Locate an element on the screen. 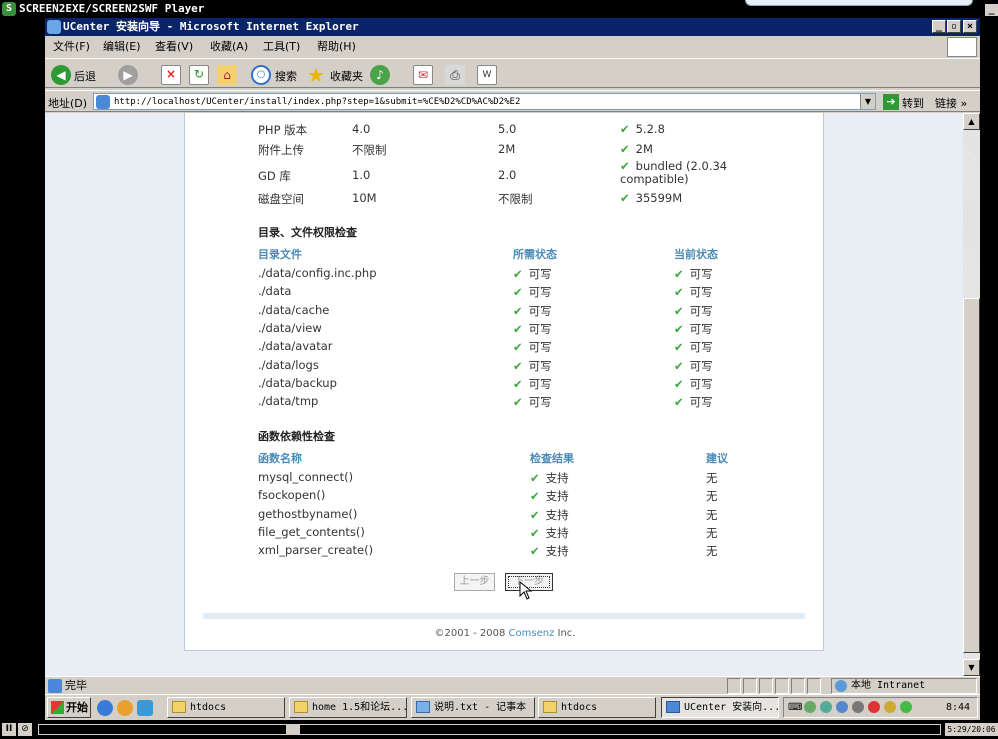 The image size is (998, 739). footer-divider is located at coordinates (504, 616).